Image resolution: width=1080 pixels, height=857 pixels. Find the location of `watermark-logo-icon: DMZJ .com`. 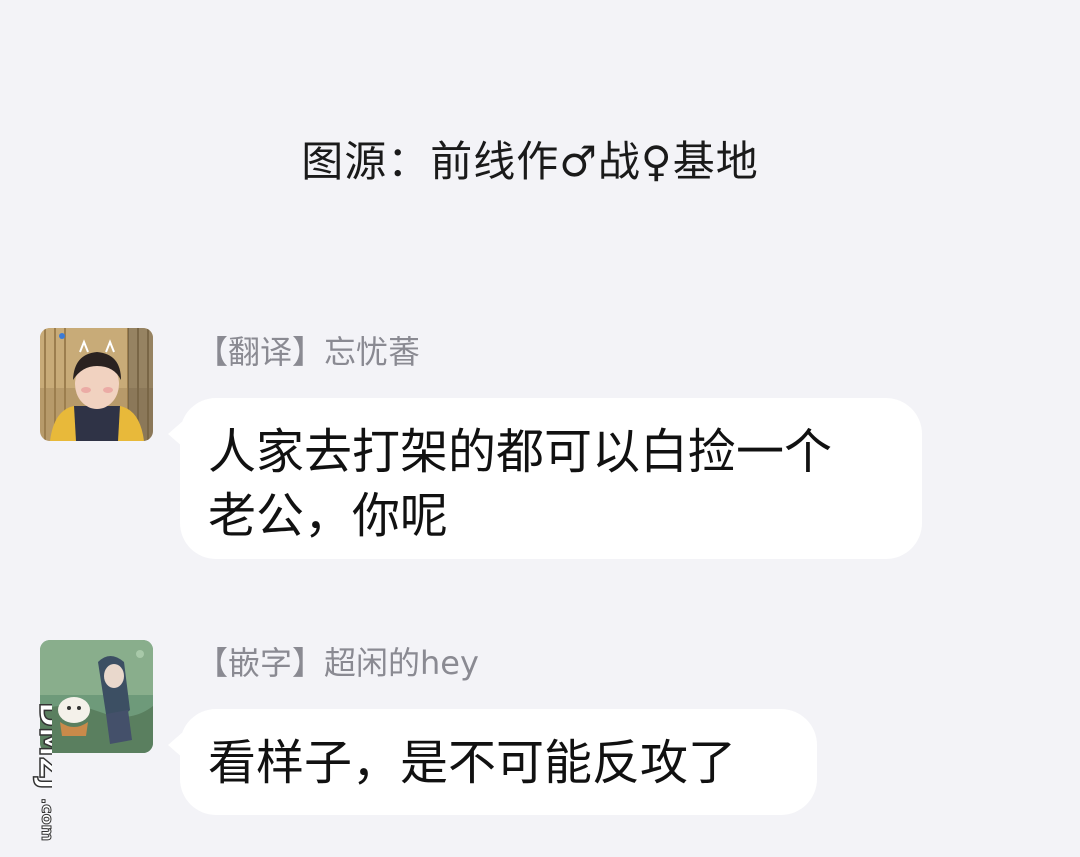

watermark-logo-icon: DMZJ .com is located at coordinates (49, 771).